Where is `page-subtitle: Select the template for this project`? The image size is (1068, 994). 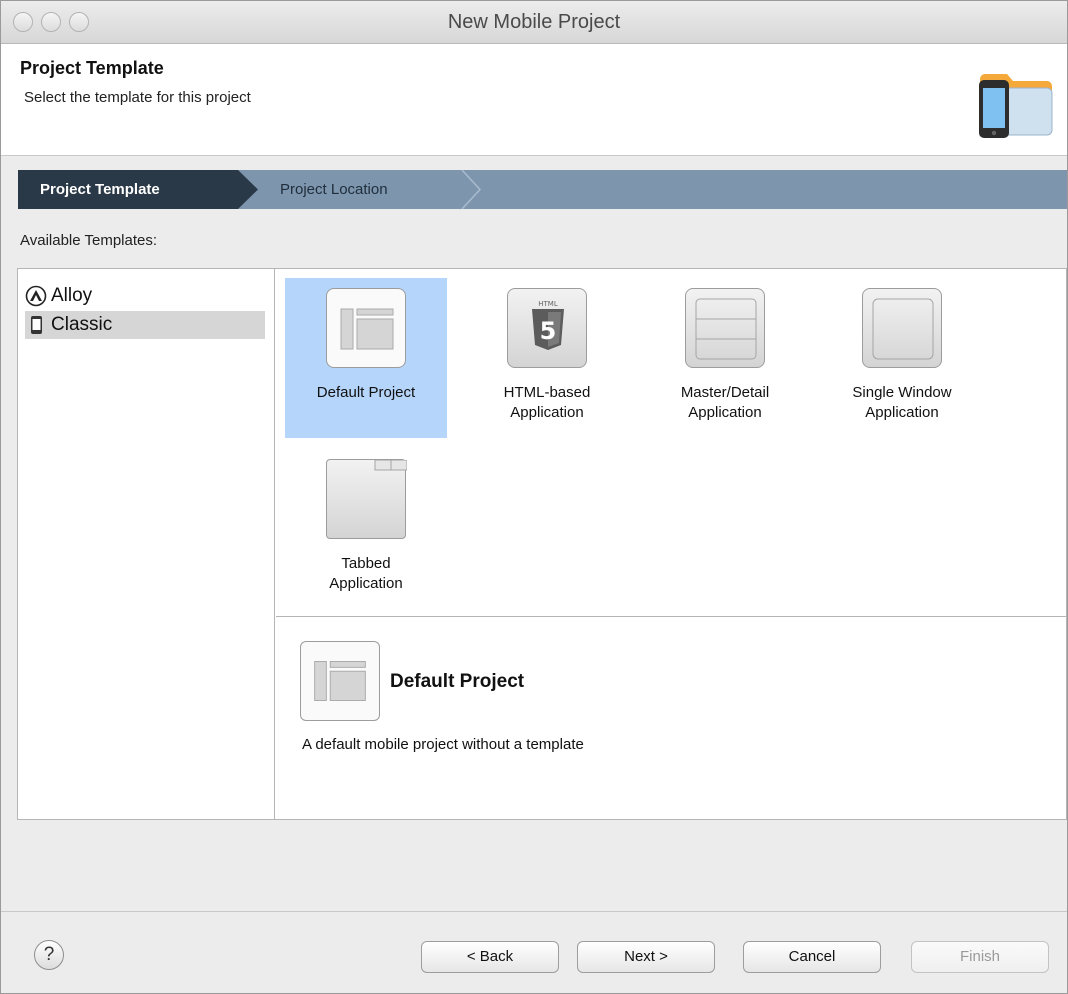
page-subtitle: Select the template for this project is located at coordinates (137, 97).